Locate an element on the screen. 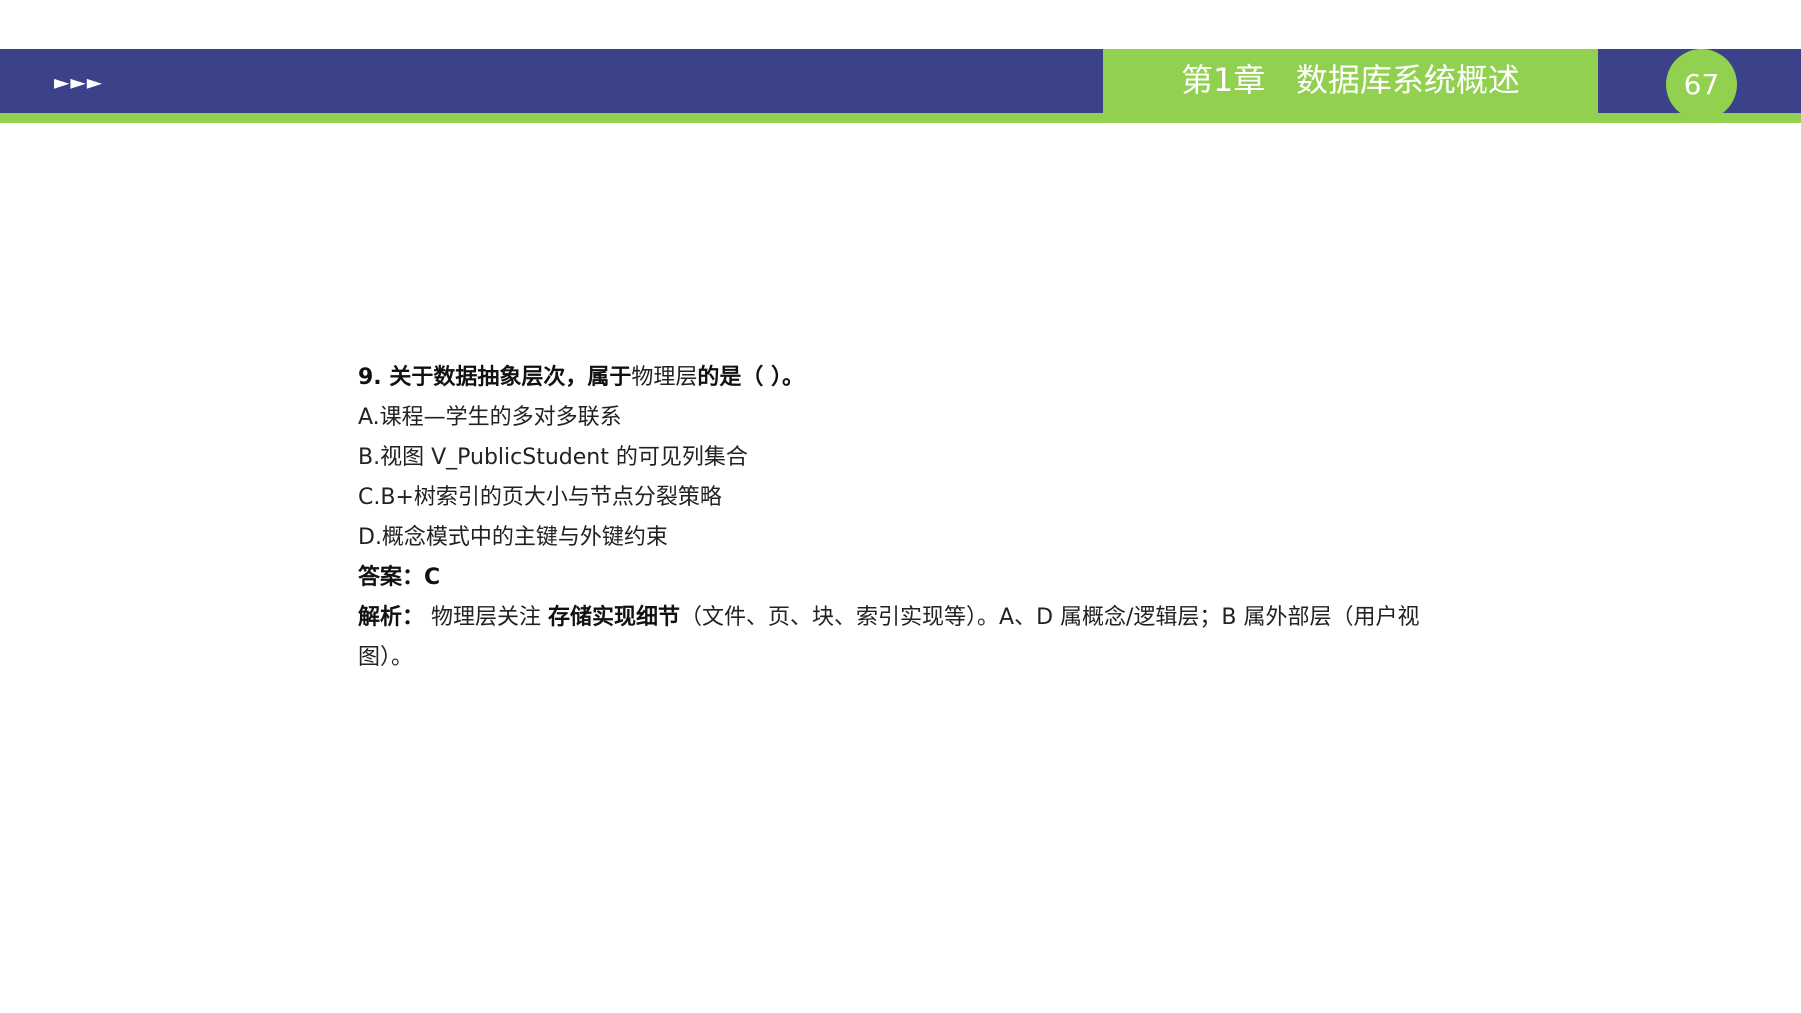  option-d: D.概念模式中的主键与外键约束 is located at coordinates (513, 537).